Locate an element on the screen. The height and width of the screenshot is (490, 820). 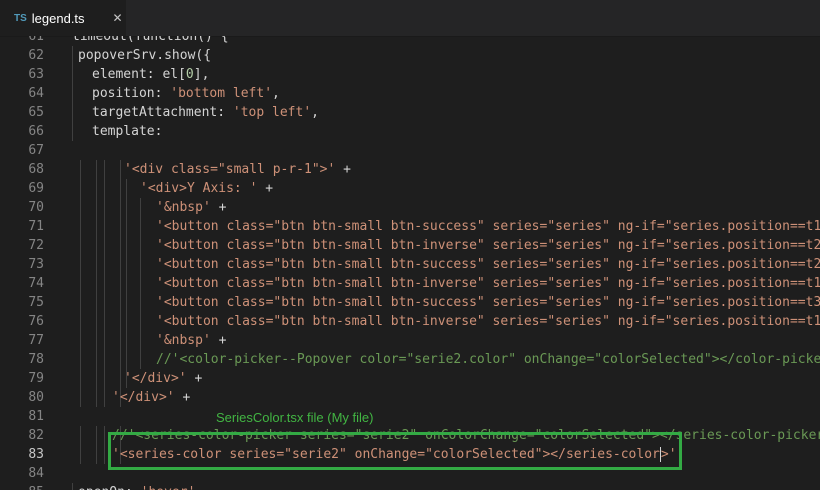
code-token: '<div>Y Axis: ' is located at coordinates (199, 188).